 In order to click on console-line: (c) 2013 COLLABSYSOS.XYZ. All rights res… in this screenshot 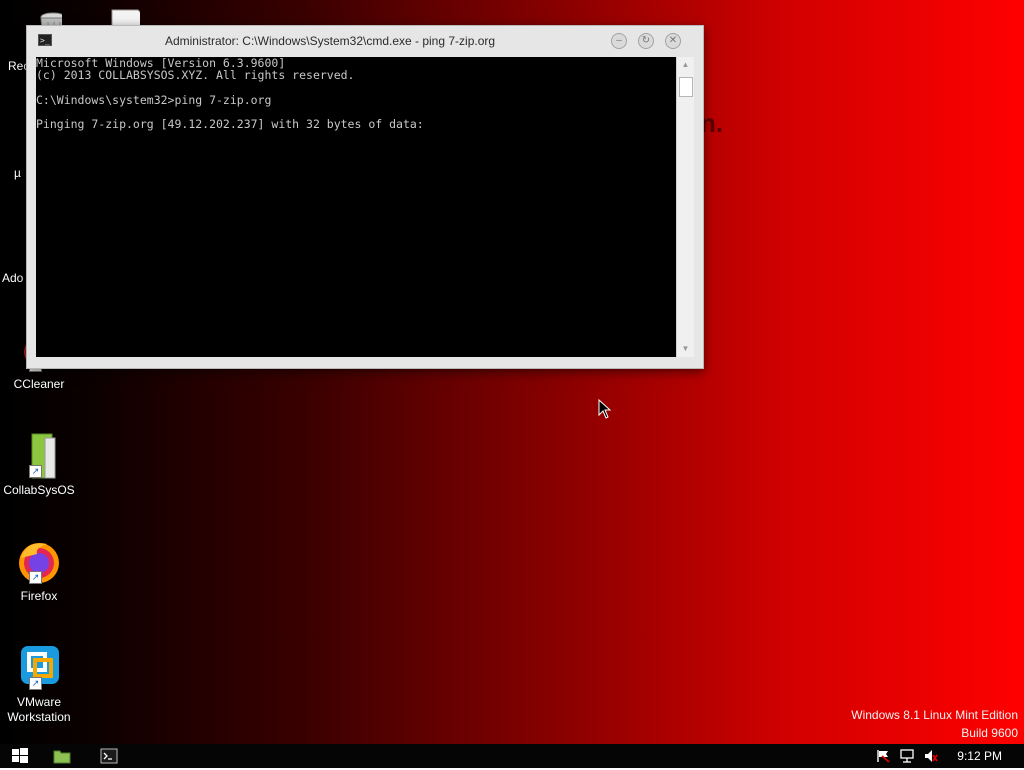, I will do `click(195, 75)`.